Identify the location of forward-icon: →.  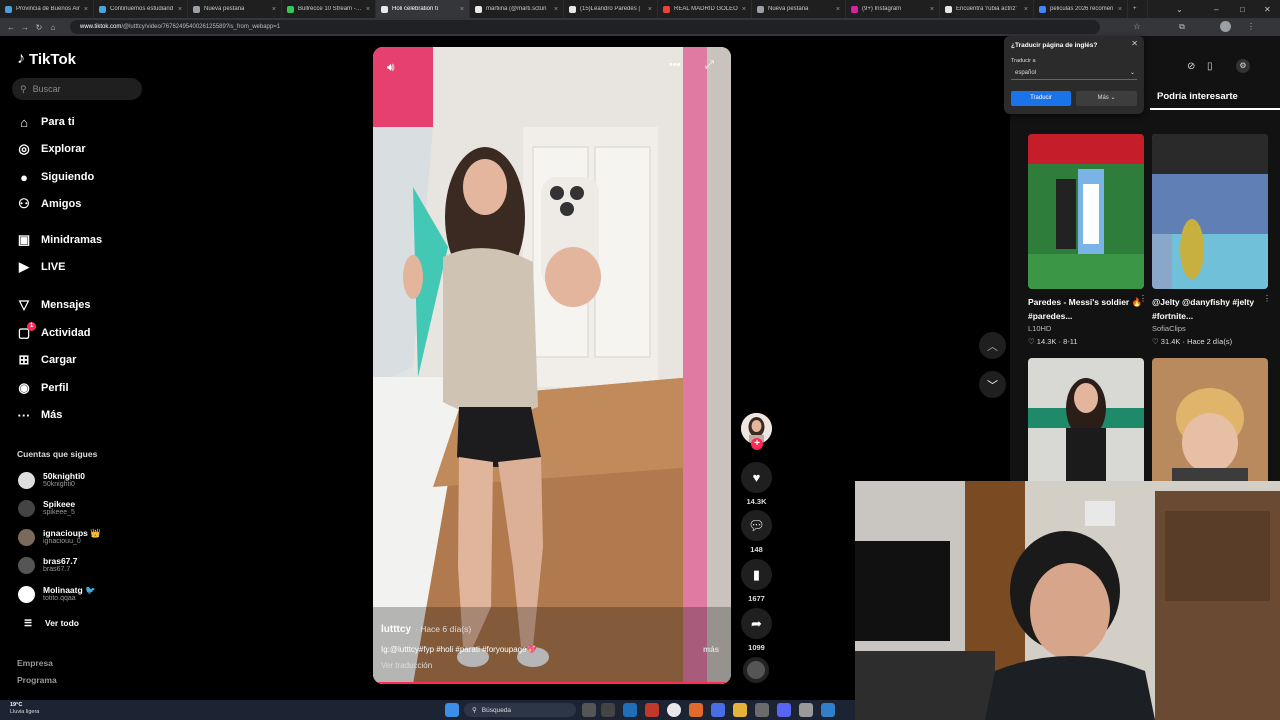
(25, 27).